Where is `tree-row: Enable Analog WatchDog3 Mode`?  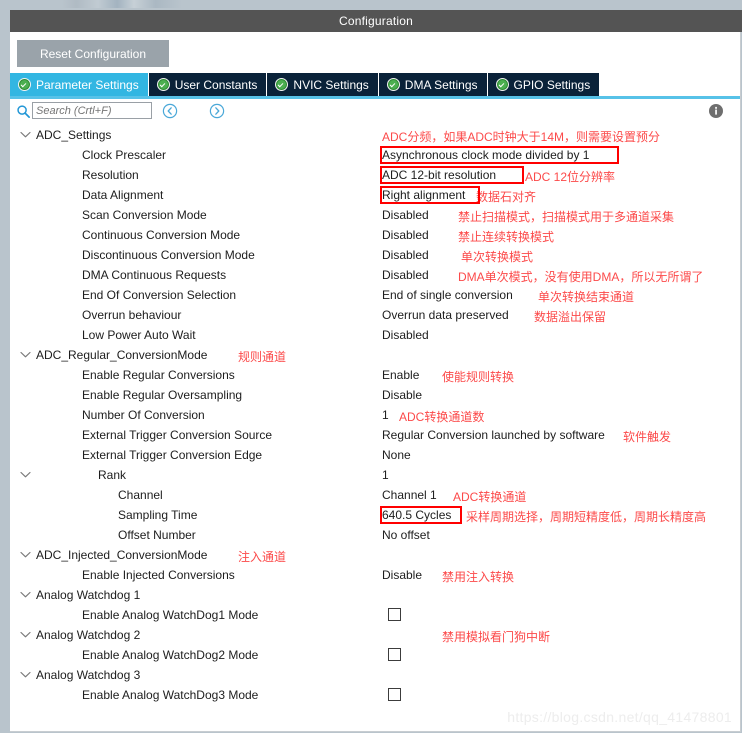 tree-row: Enable Analog WatchDog3 Mode is located at coordinates (375, 695).